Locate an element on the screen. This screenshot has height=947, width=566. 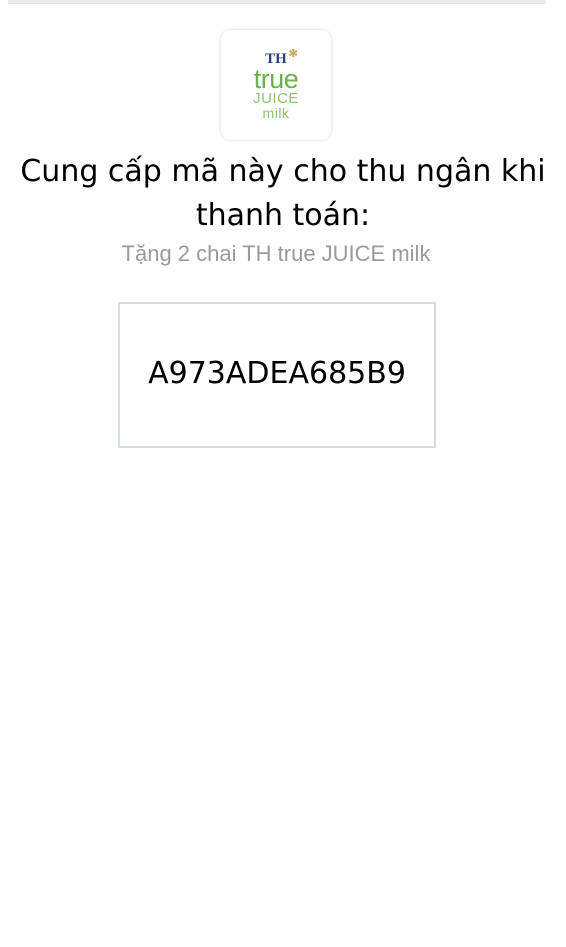
voucher-code-box: A973ADEA685B9 is located at coordinates (277, 375).